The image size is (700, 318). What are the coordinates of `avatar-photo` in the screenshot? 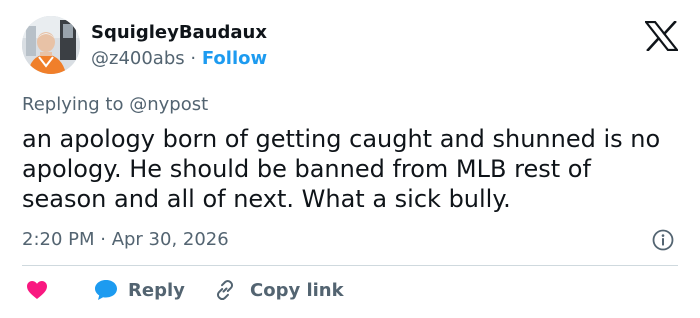 It's located at (51, 45).